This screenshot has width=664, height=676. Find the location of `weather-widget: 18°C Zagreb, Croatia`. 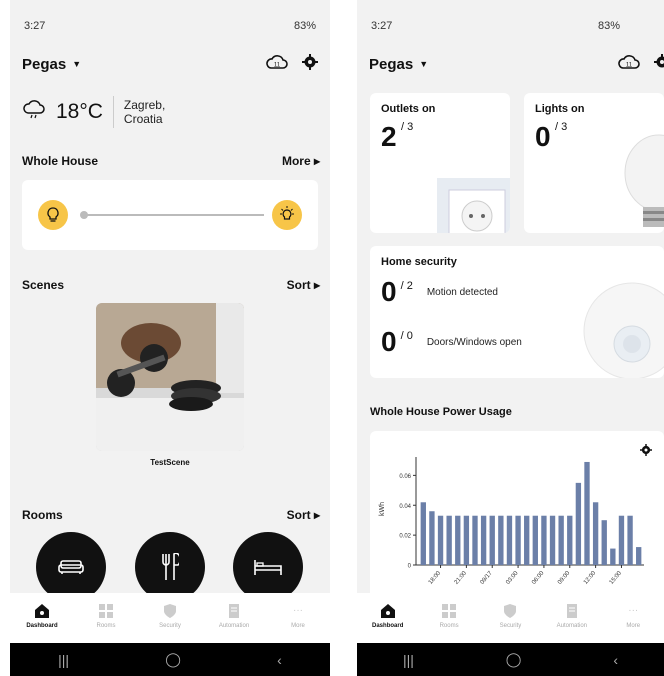

weather-widget: 18°C Zagreb, Croatia is located at coordinates (93, 112).